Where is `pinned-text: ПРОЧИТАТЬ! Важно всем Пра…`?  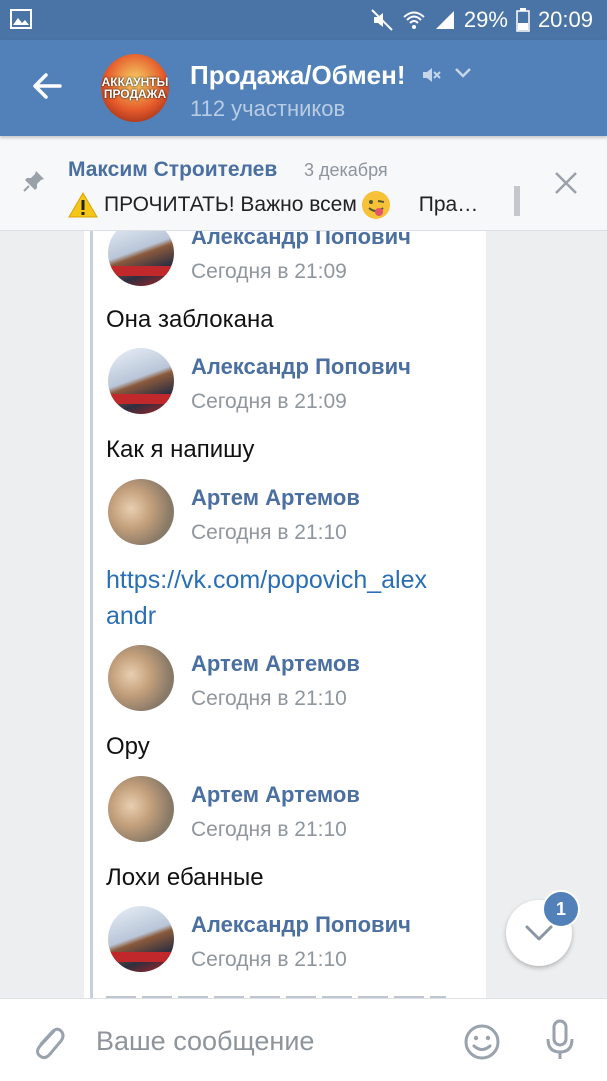
pinned-text: ПРОЧИТАТЬ! Важно всем Пра… is located at coordinates (294, 205).